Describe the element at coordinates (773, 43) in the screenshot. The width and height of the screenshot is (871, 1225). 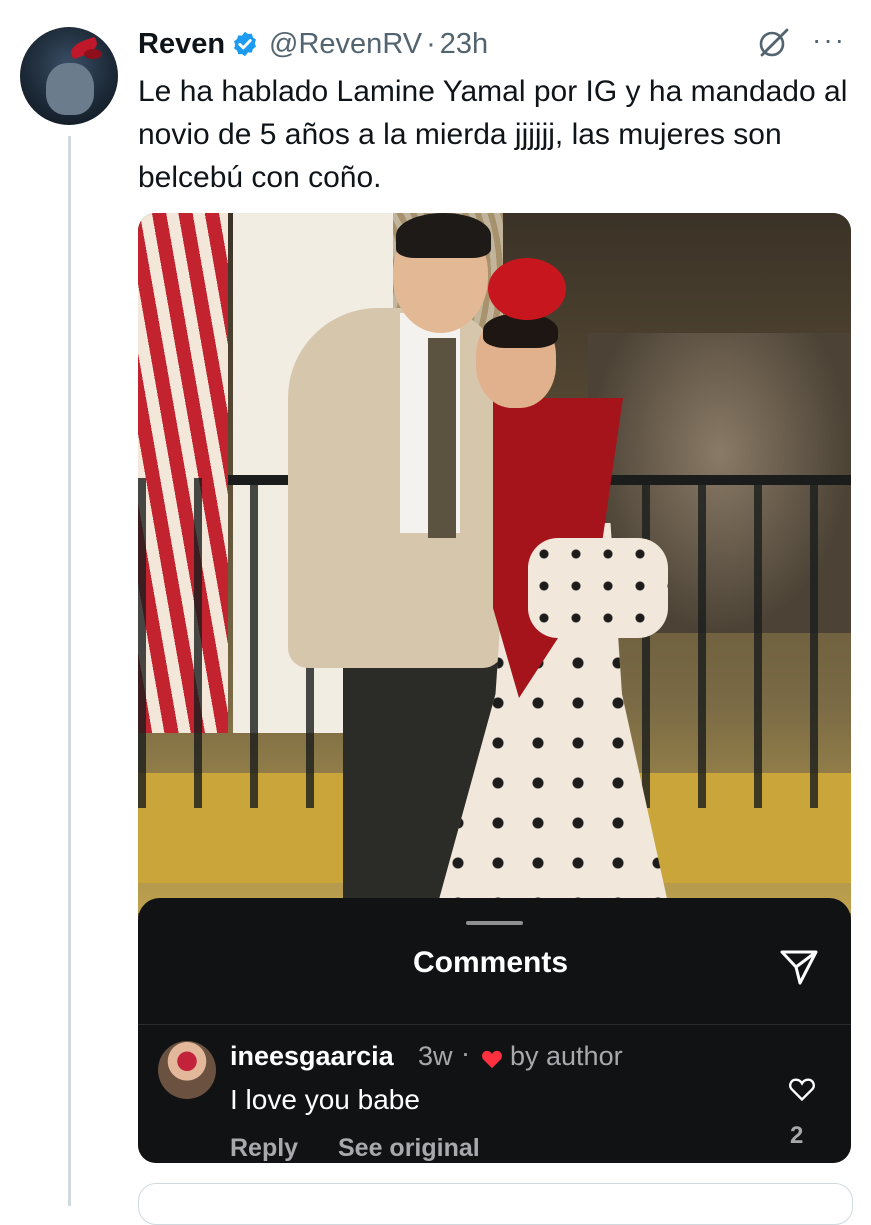
I see `grok-icon` at that location.